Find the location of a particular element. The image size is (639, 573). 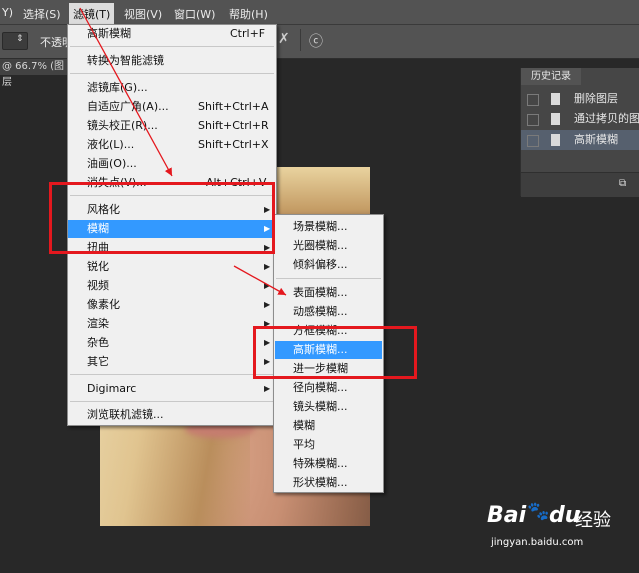

menu-item-sharpen: 锐化 ▶ is located at coordinates (172, 267).